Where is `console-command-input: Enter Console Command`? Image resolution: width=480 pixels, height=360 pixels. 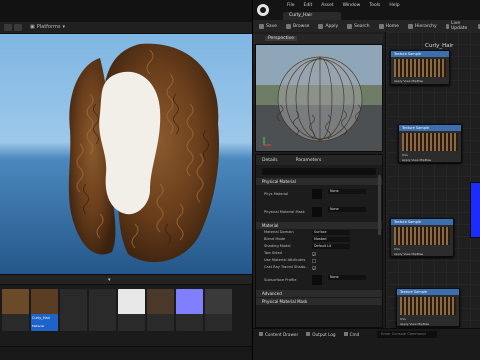
console-command-input: Enter Console Command is located at coordinates (407, 334).